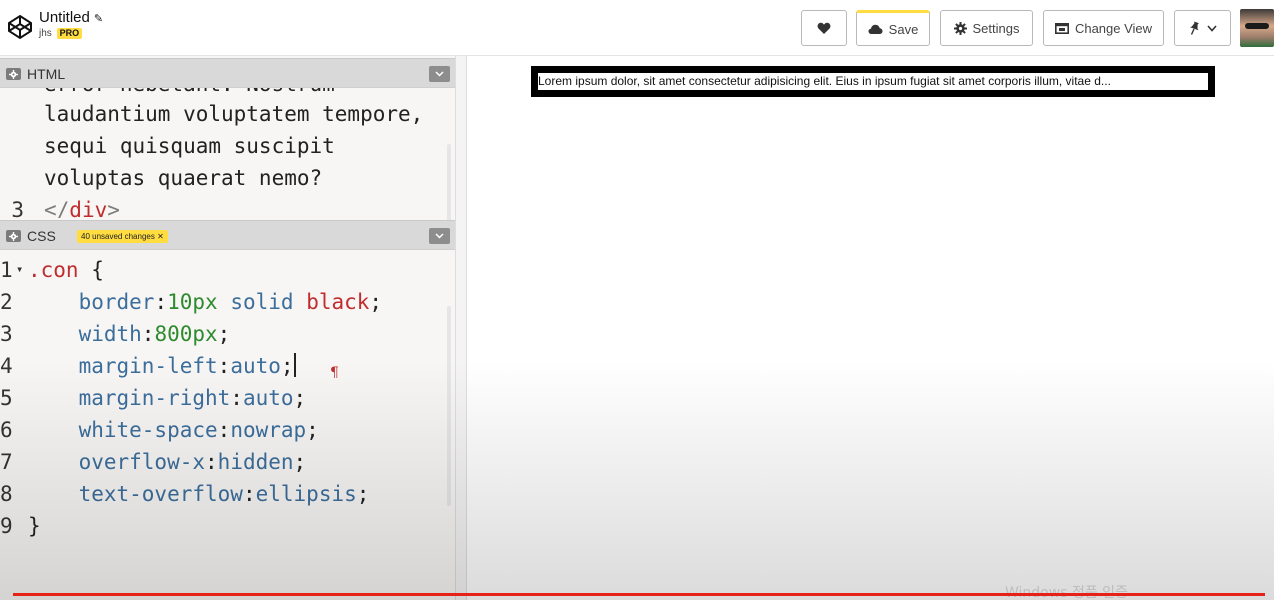 The image size is (1274, 600). What do you see at coordinates (996, 28) in the screenshot?
I see `settings-label: Settings` at bounding box center [996, 28].